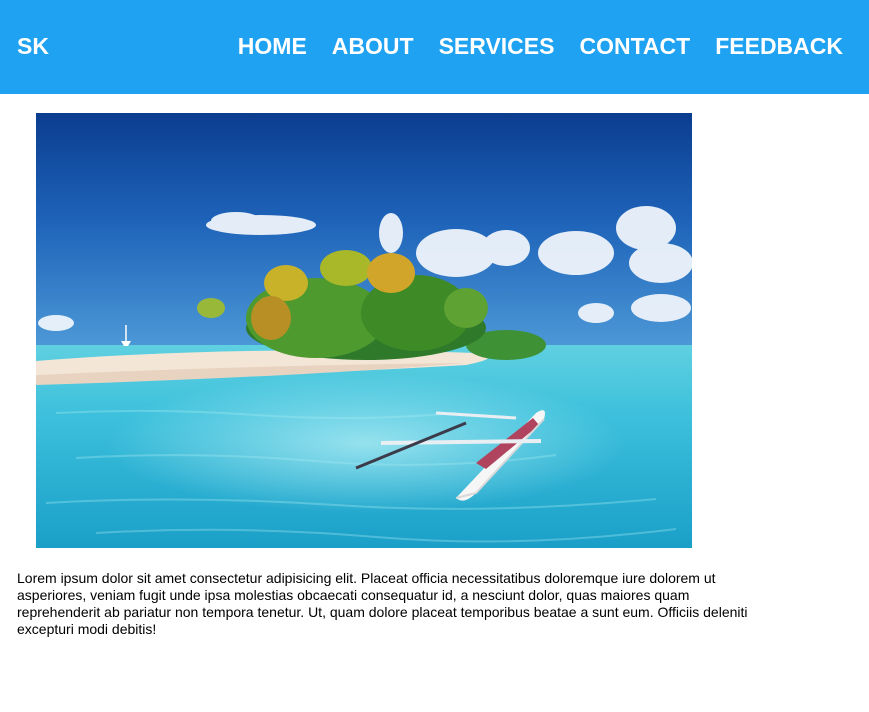 Image resolution: width=869 pixels, height=712 pixels. Describe the element at coordinates (497, 46) in the screenshot. I see `nav-services-link: SERVICES` at that location.